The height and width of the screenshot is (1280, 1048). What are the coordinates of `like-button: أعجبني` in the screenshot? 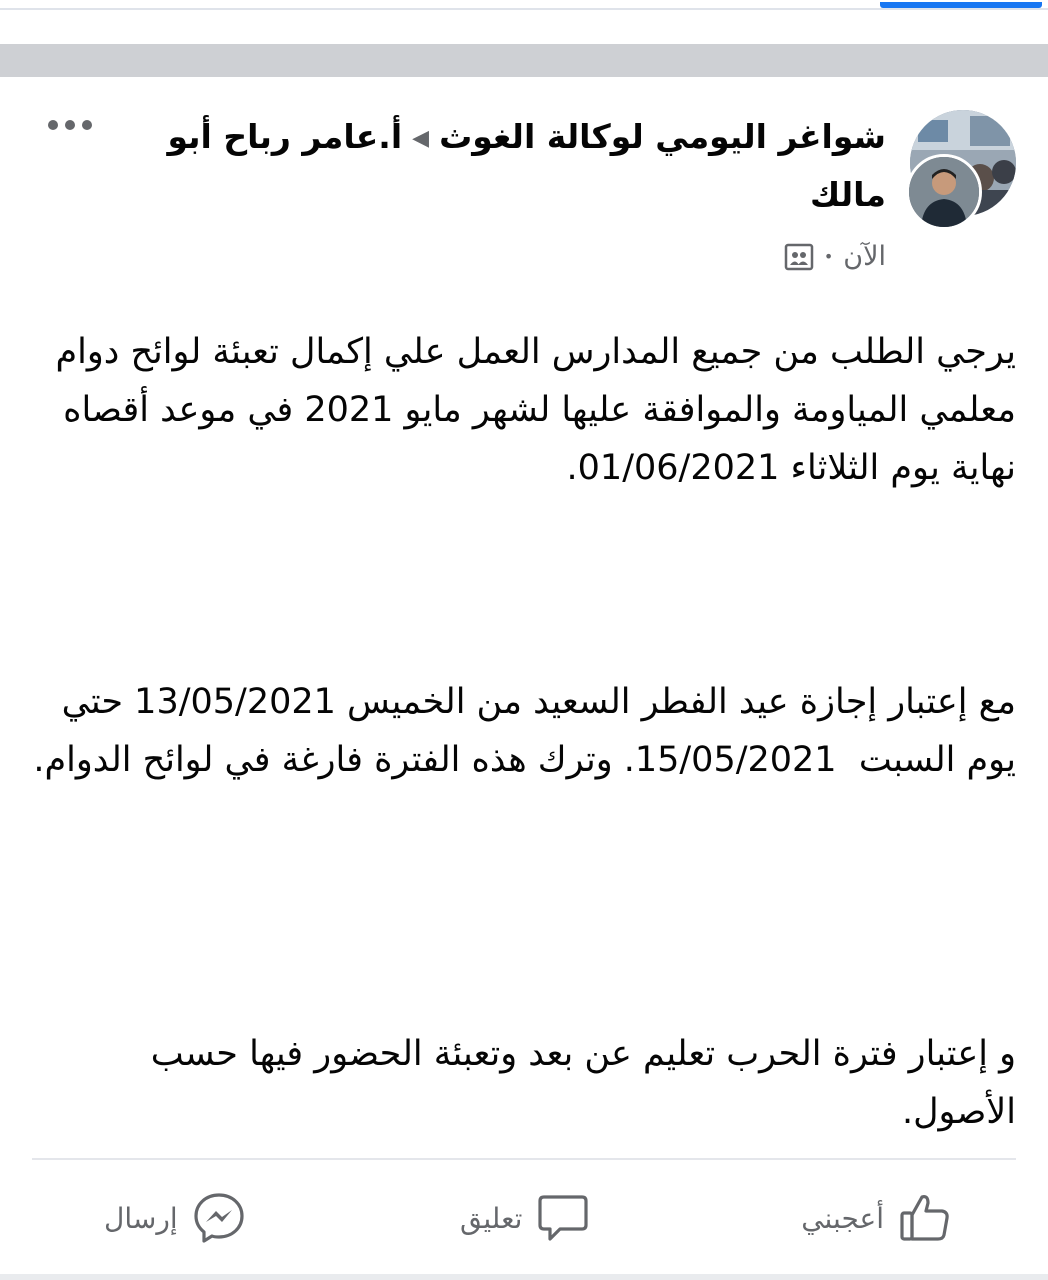 It's located at (876, 1218).